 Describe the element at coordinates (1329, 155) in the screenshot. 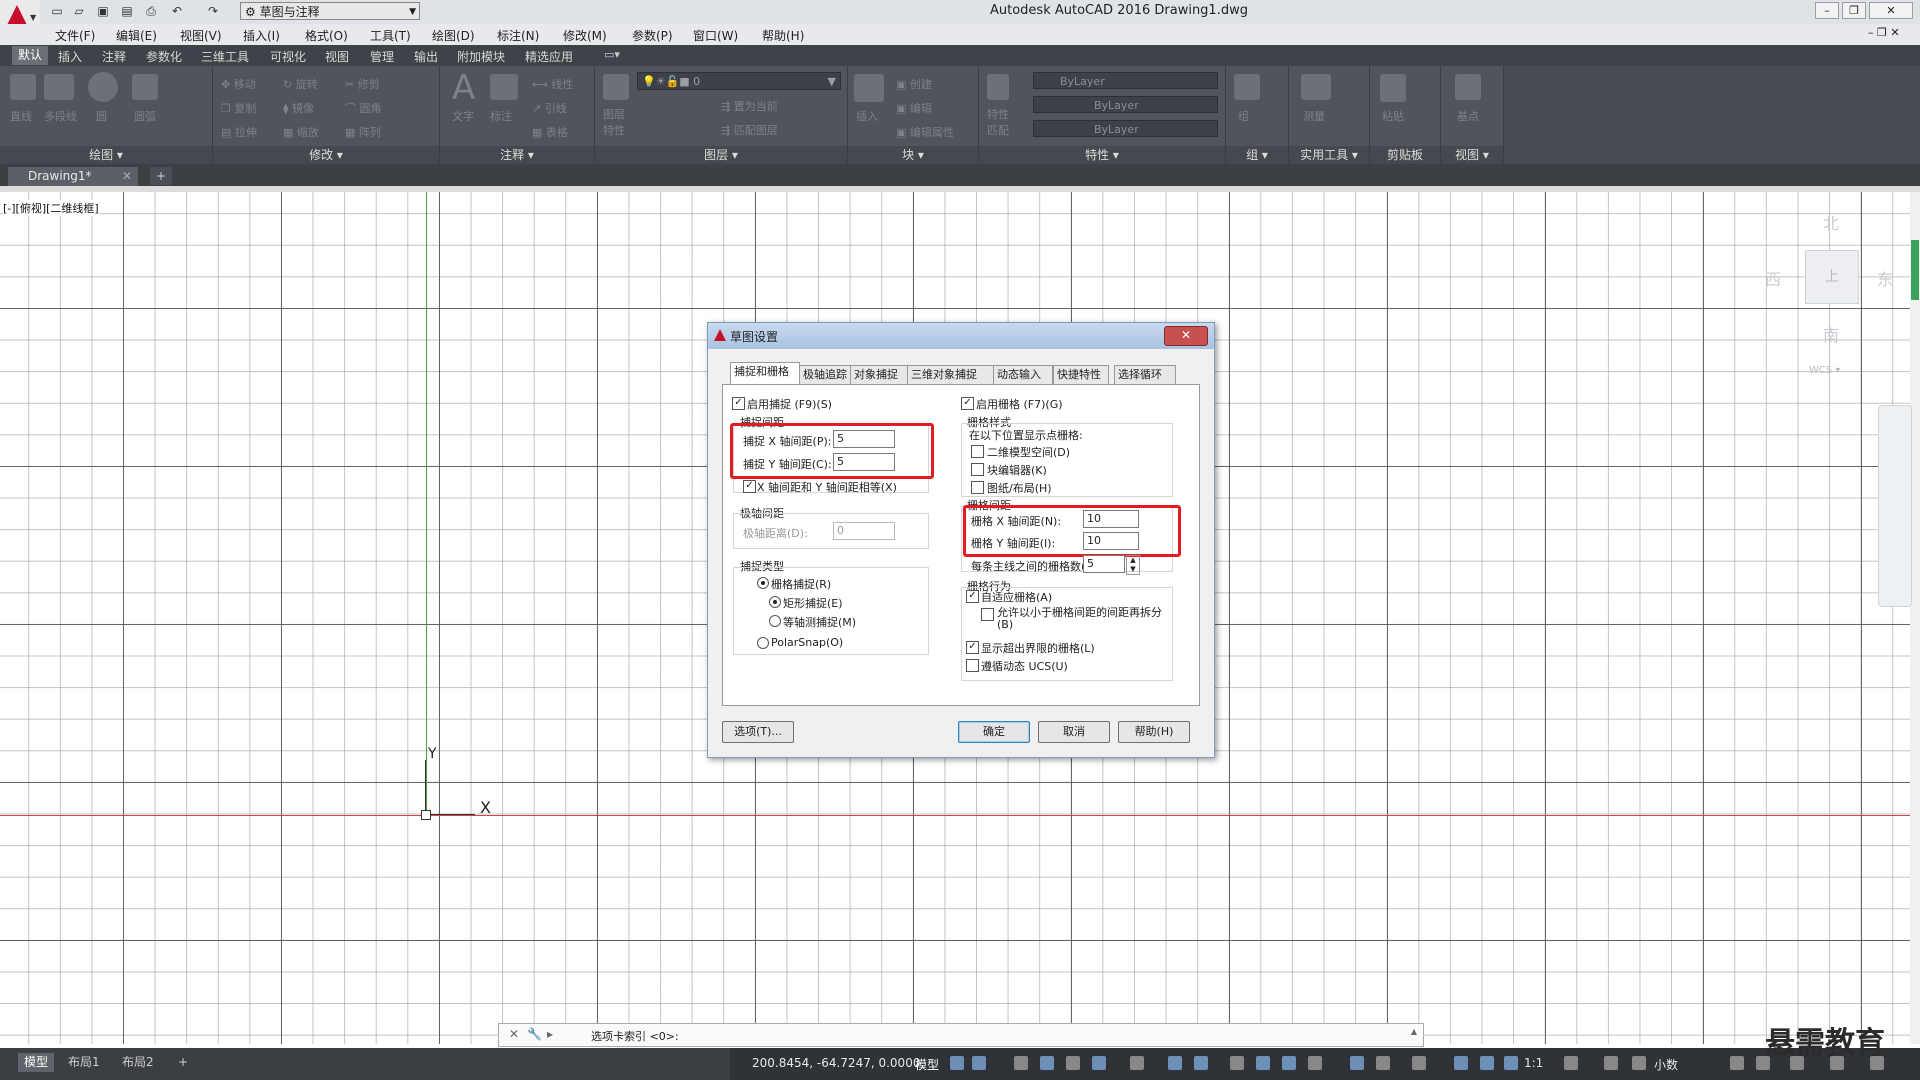

I see `panel-title-utilities: 实用工具 ▾` at that location.